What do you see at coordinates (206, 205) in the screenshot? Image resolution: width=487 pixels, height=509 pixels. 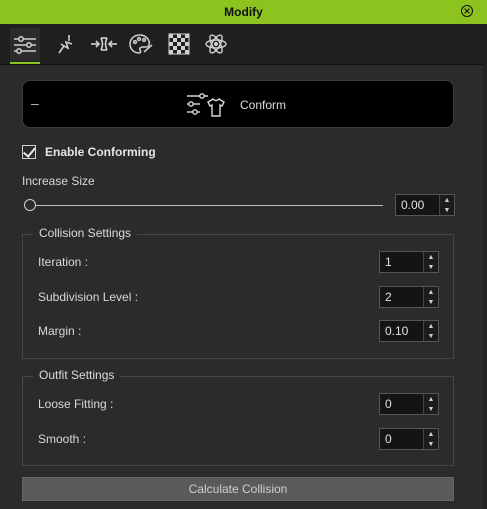 I see `increase-size-slider-track` at bounding box center [206, 205].